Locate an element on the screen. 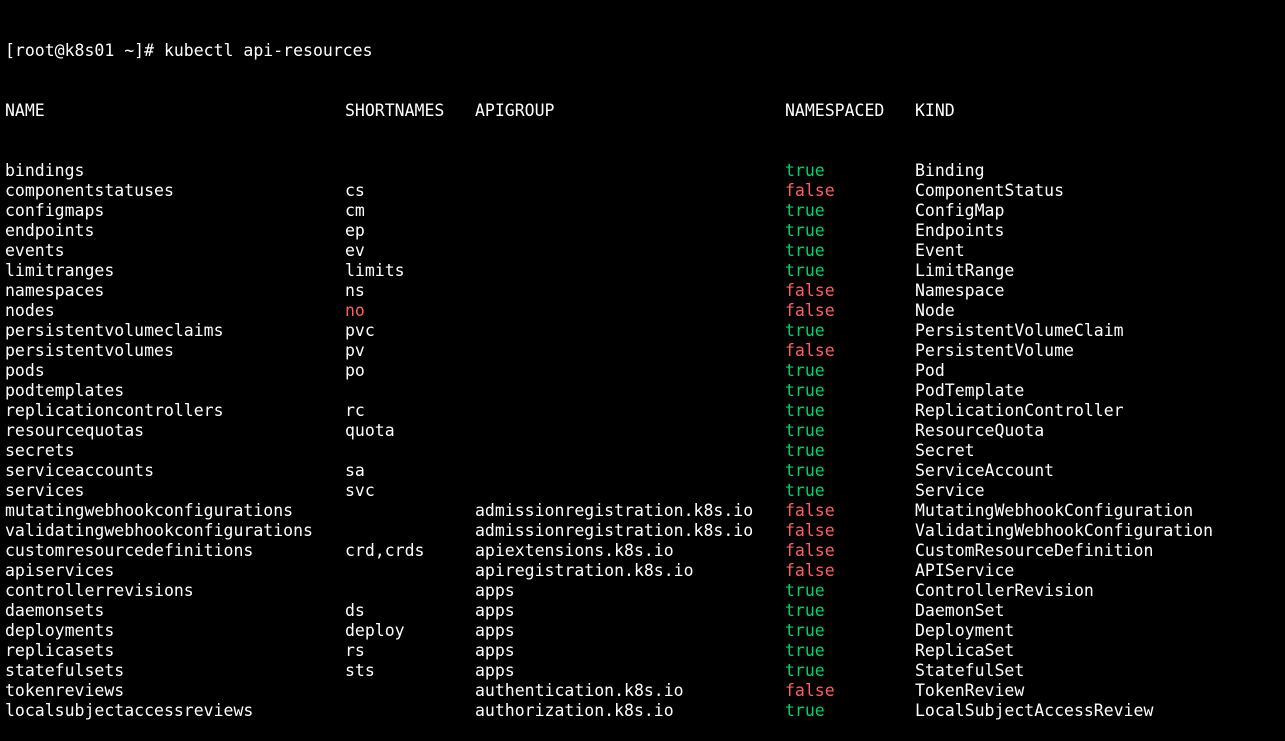 The height and width of the screenshot is (741, 1285). resource-name: persistentvolumes is located at coordinates (89, 350).